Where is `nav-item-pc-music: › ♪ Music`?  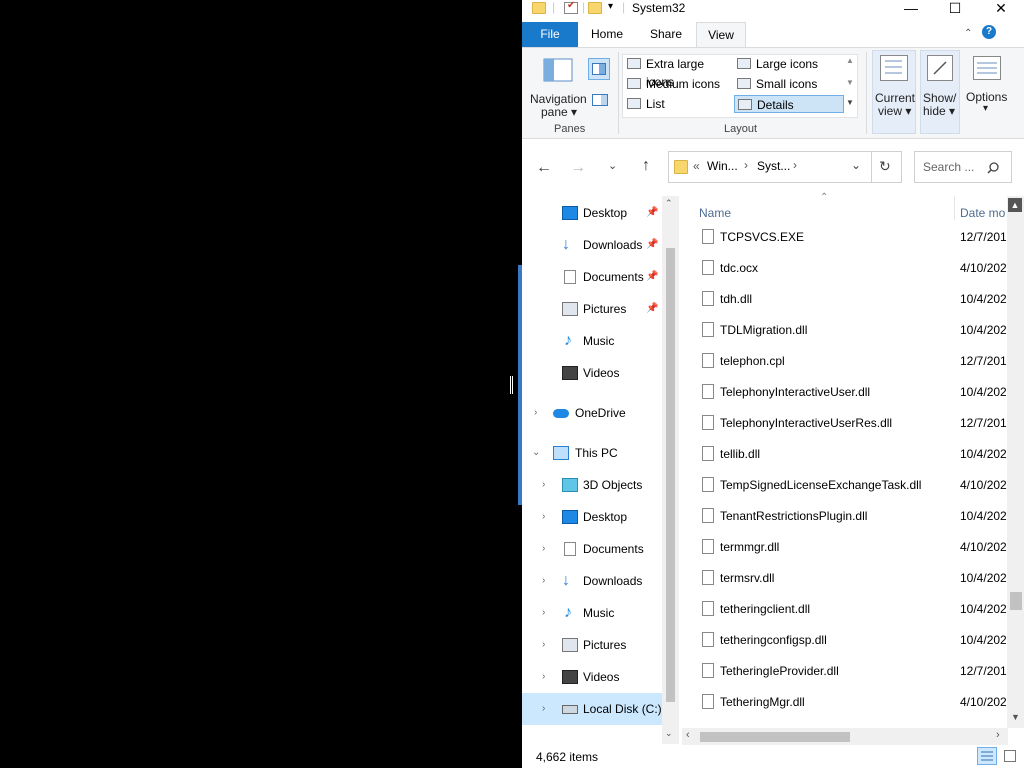 nav-item-pc-music: › ♪ Music is located at coordinates (592, 613).